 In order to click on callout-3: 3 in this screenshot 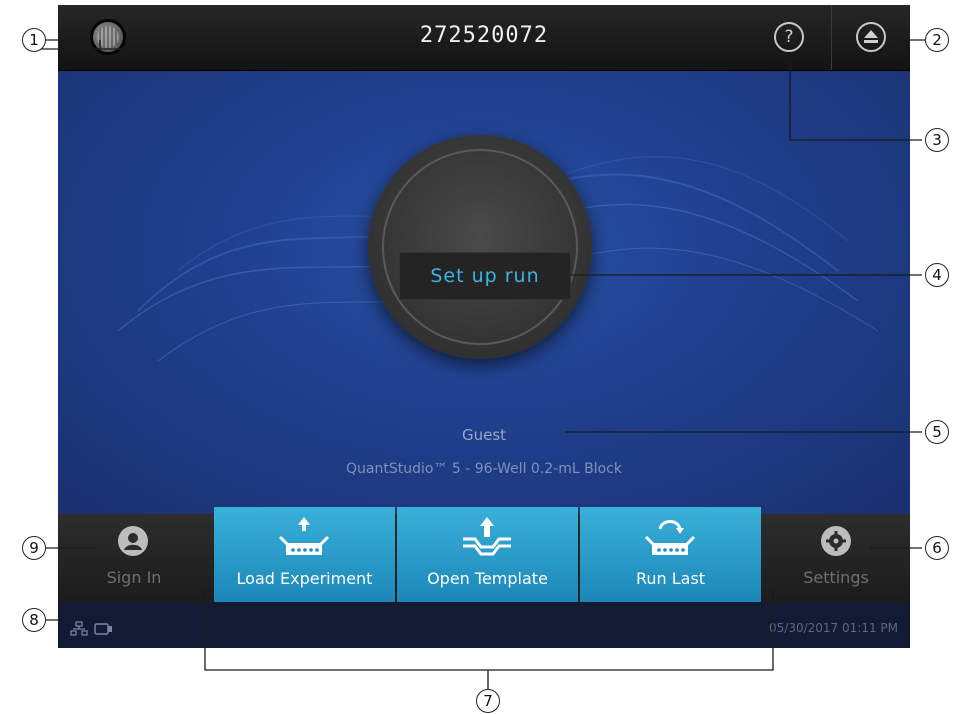, I will do `click(937, 140)`.